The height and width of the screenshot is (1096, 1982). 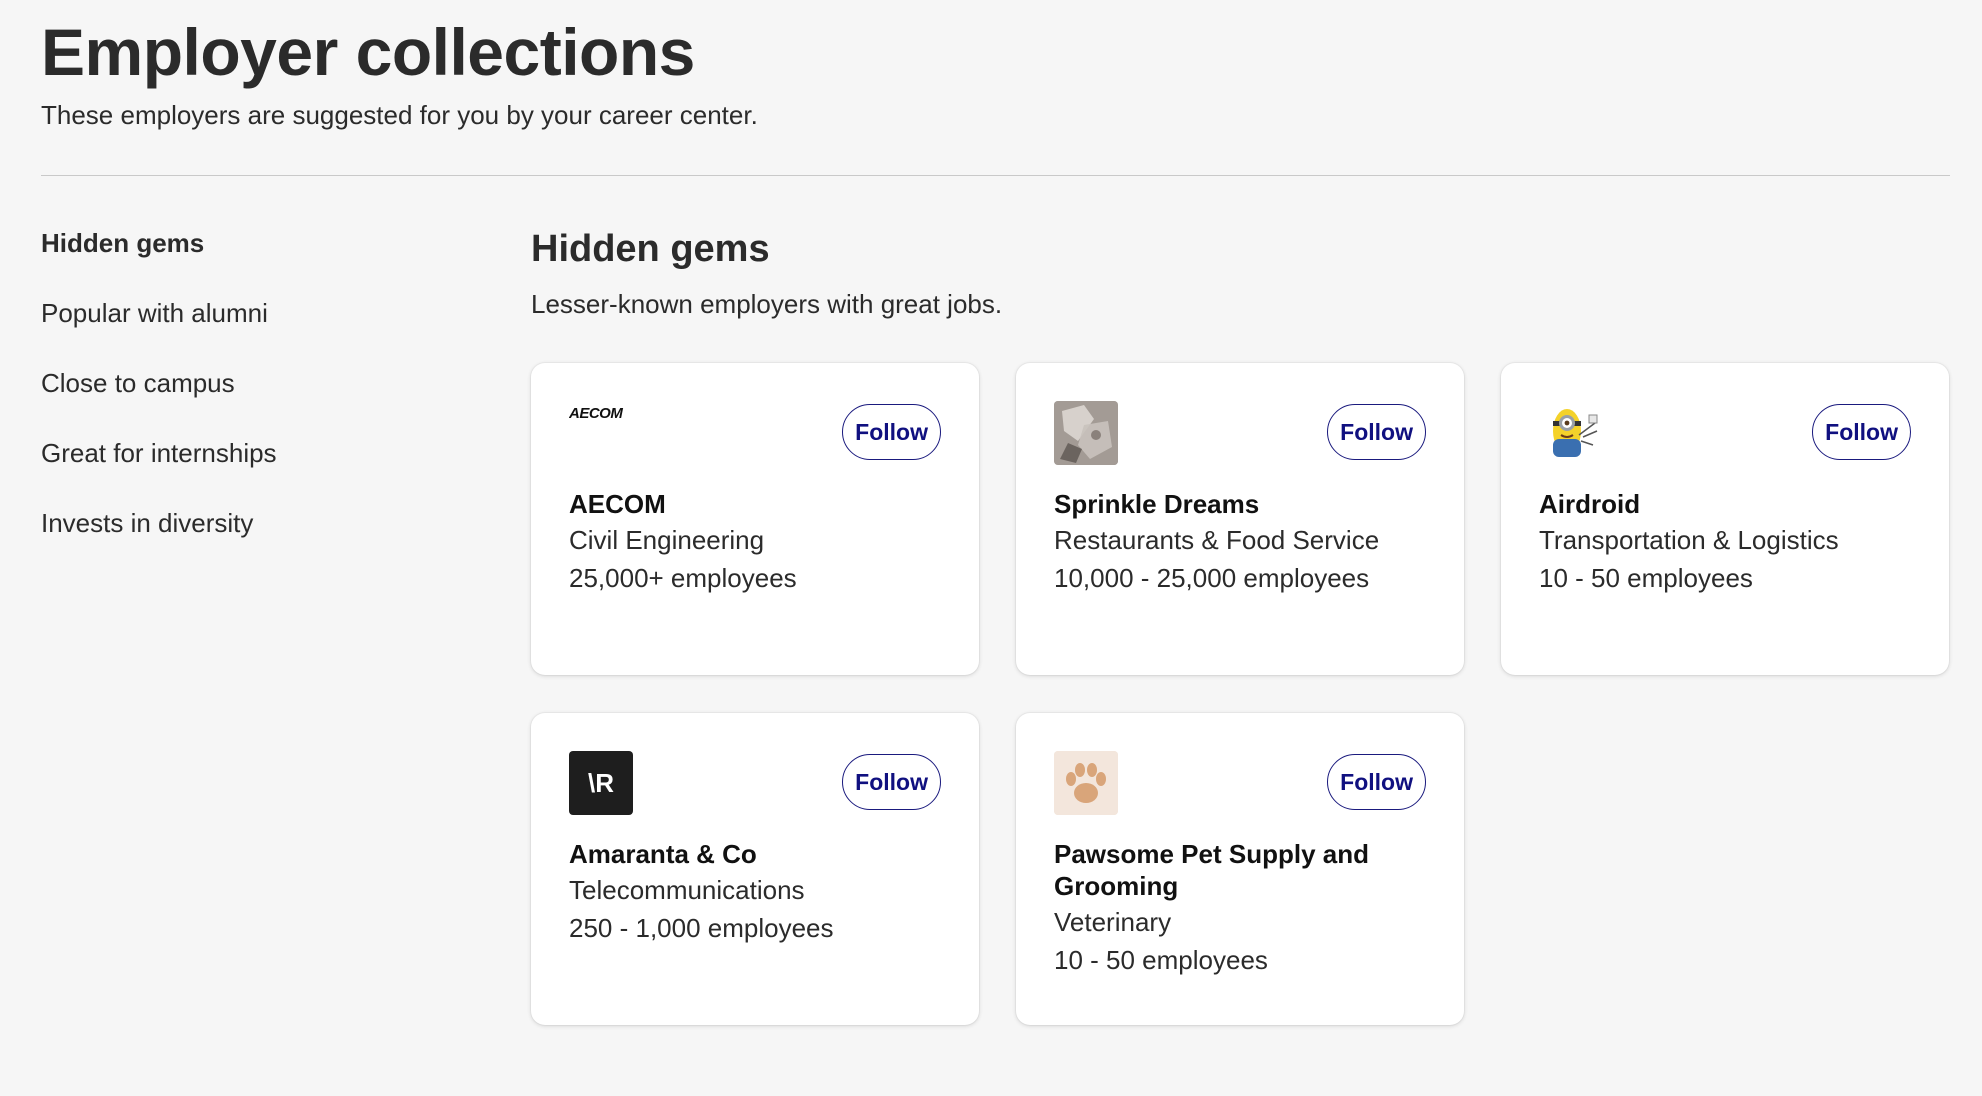 I want to click on employer-name: Airdroid, so click(x=1724, y=504).